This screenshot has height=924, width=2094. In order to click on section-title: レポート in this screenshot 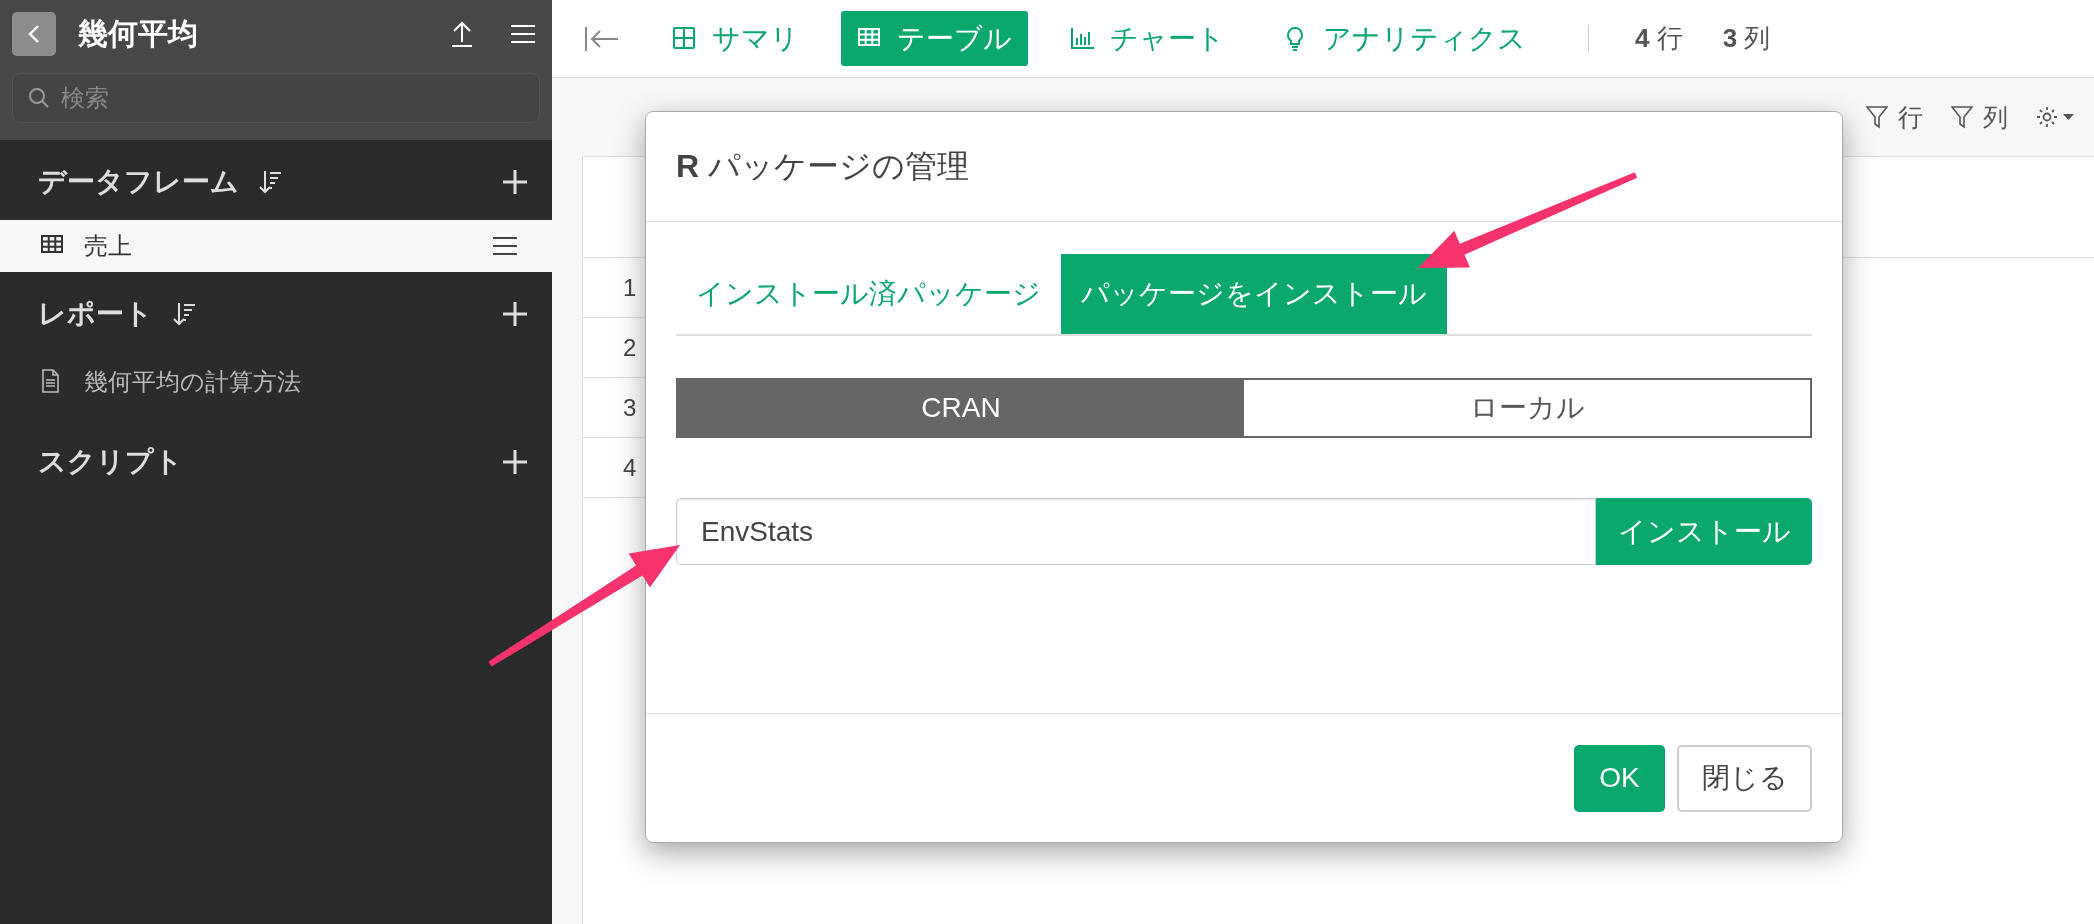, I will do `click(95, 314)`.